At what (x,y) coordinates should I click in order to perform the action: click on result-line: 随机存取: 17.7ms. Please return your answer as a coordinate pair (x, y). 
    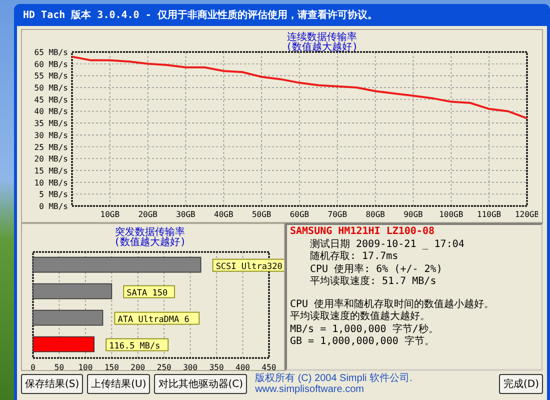
    Looking at the image, I should click on (354, 257).